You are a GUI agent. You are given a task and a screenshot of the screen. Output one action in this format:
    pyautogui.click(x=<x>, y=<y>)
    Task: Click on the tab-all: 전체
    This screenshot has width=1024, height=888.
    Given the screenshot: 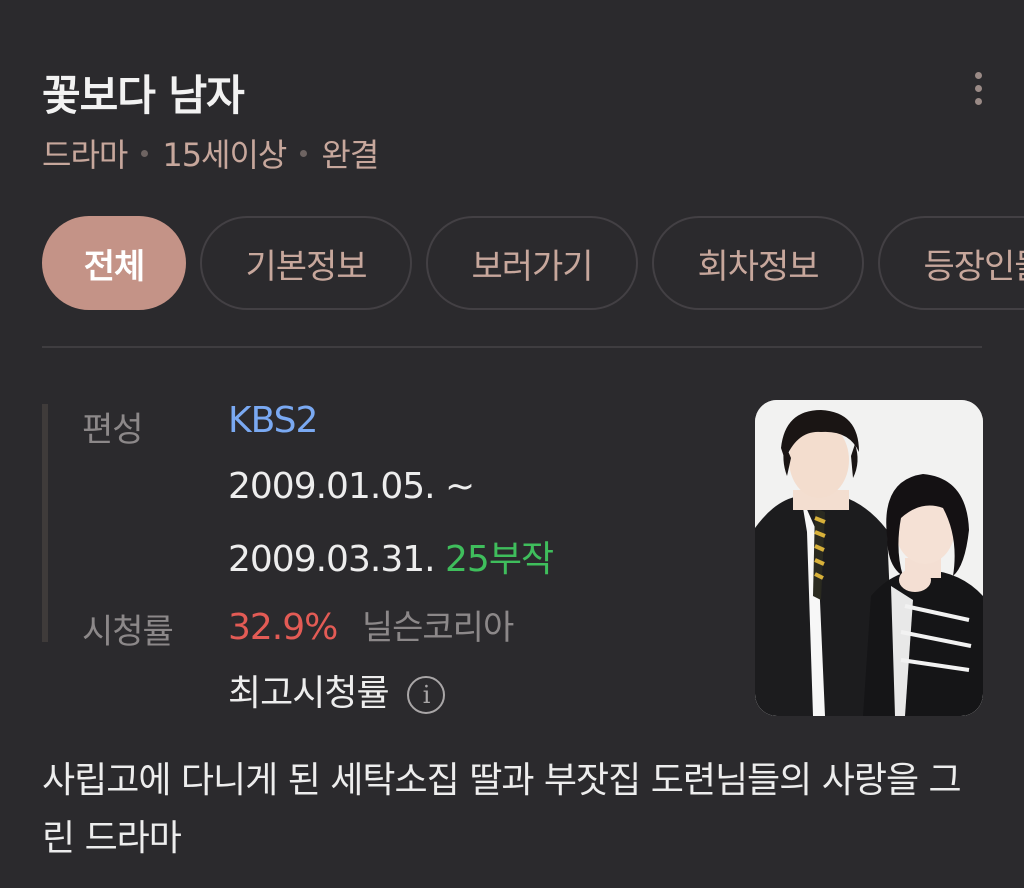 What is the action you would take?
    pyautogui.click(x=114, y=263)
    